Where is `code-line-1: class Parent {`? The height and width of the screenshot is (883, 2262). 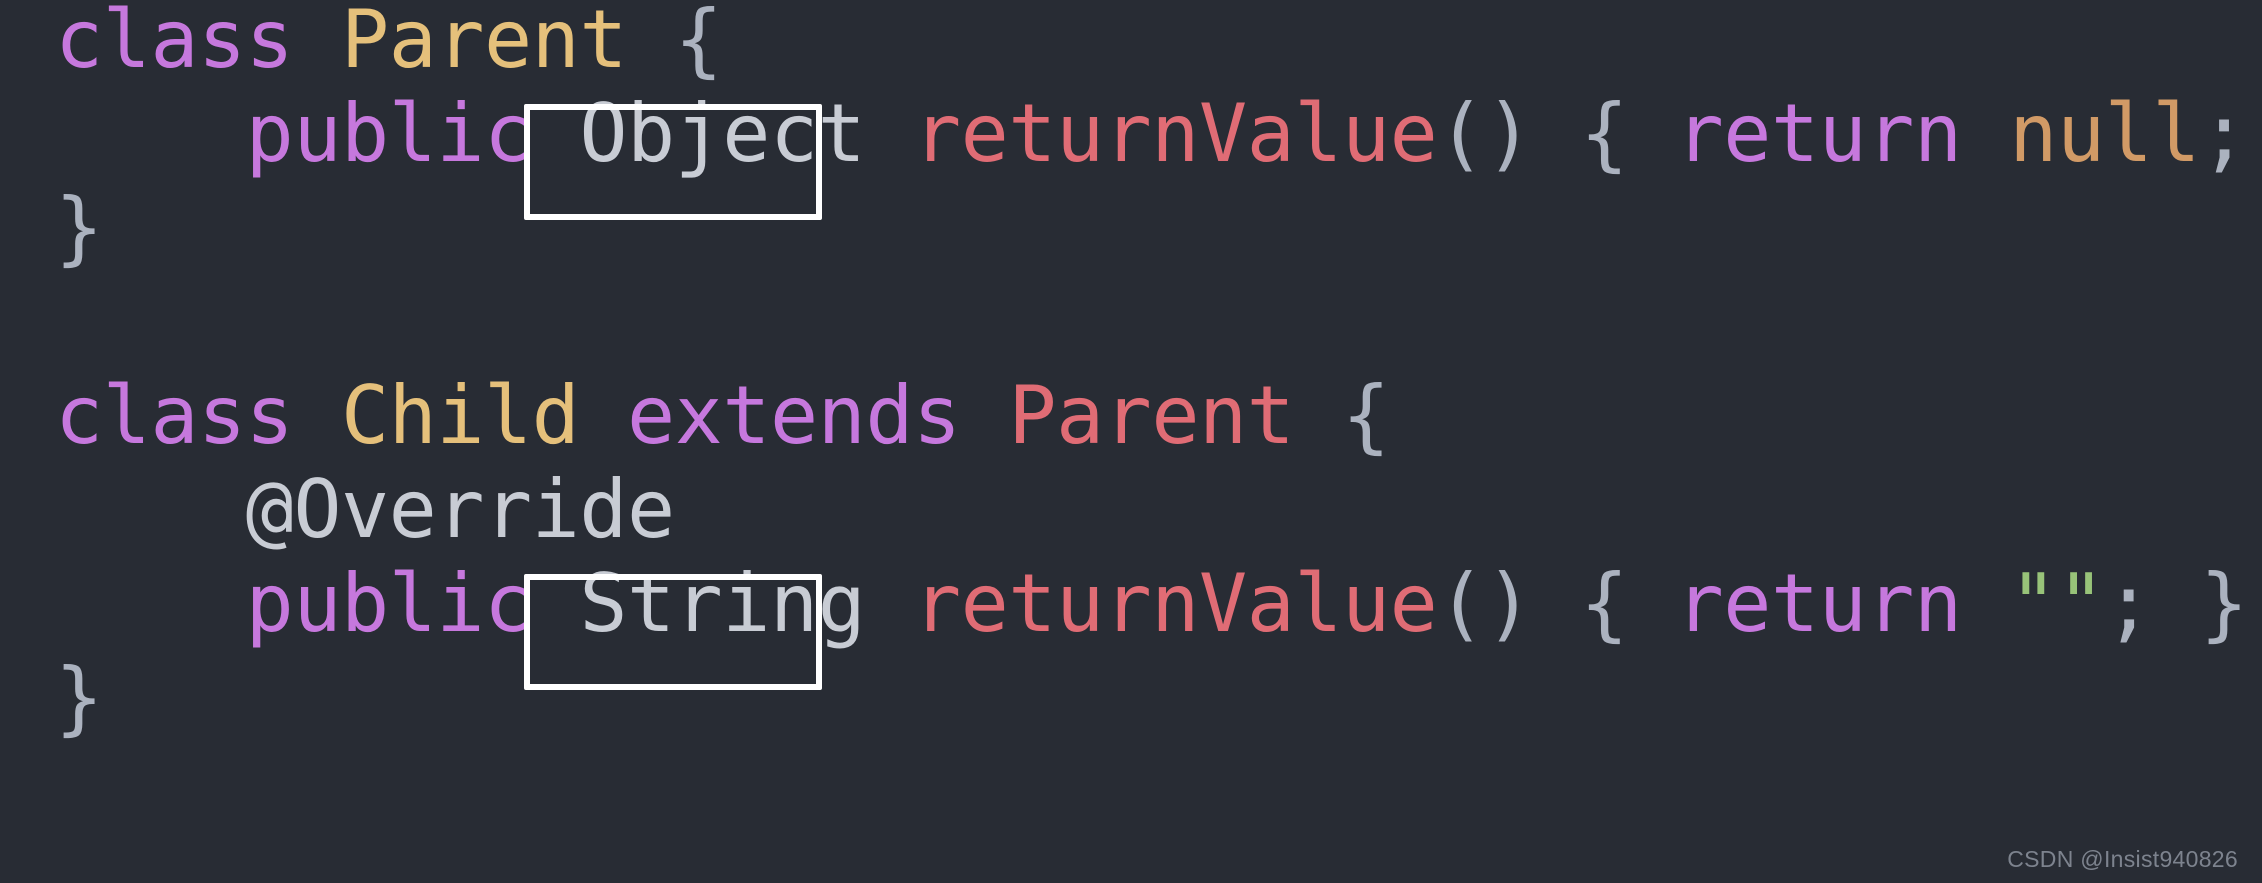 code-line-1: class Parent { is located at coordinates (389, 44).